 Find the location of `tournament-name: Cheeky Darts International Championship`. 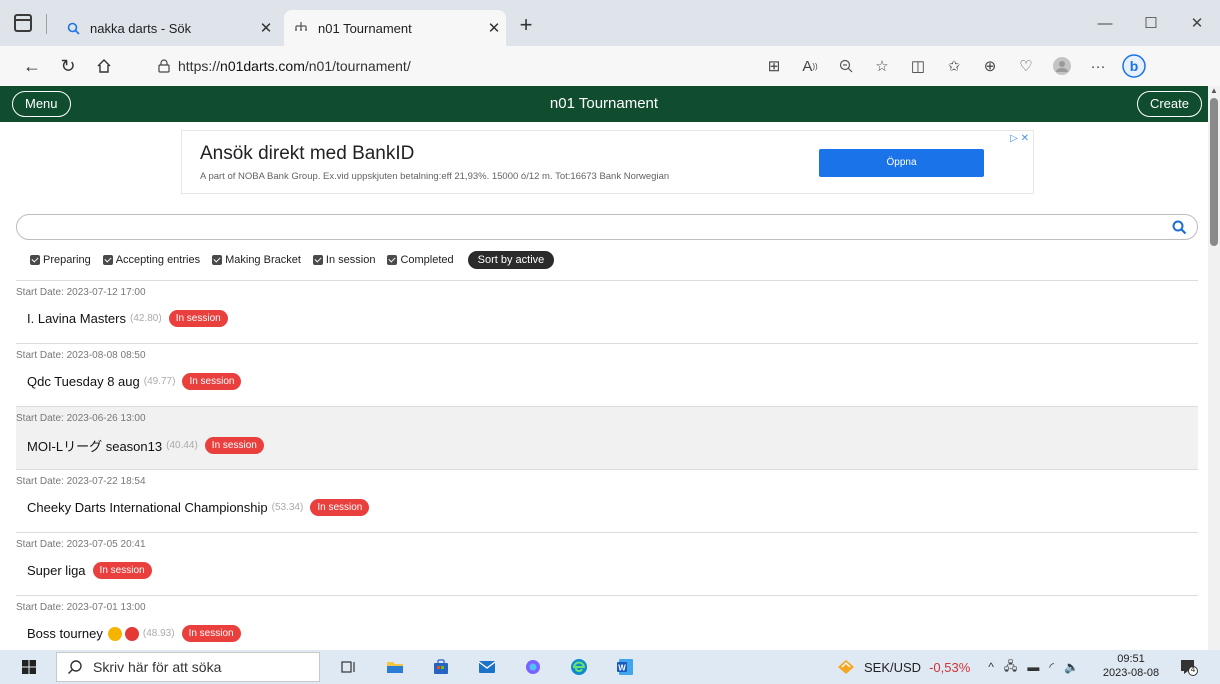

tournament-name: Cheeky Darts International Championship is located at coordinates (147, 507).